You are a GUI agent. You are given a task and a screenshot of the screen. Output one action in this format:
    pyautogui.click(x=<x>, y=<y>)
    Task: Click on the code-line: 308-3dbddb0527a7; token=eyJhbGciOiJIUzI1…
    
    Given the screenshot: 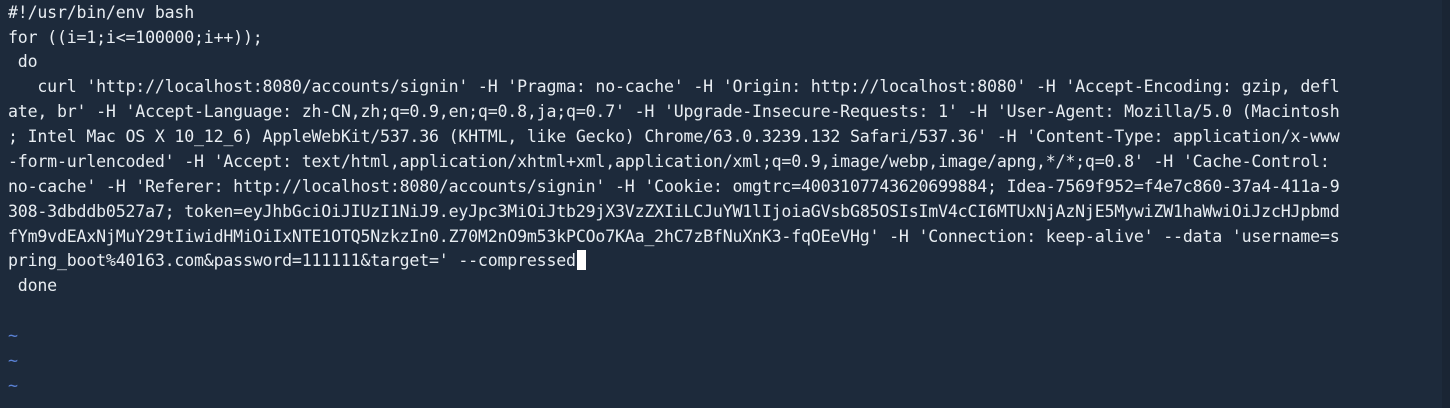 What is the action you would take?
    pyautogui.click(x=674, y=211)
    